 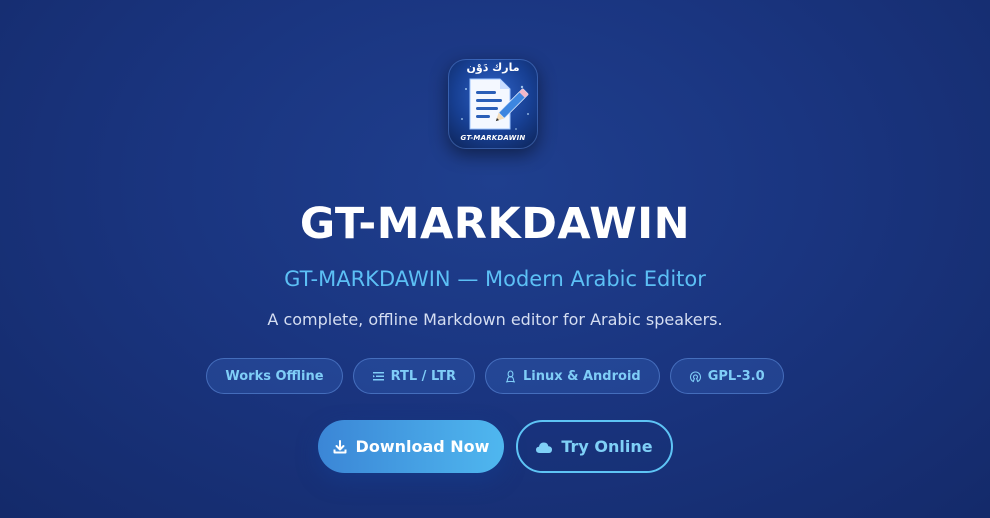 I want to click on badge-label: Works Offline, so click(x=274, y=376).